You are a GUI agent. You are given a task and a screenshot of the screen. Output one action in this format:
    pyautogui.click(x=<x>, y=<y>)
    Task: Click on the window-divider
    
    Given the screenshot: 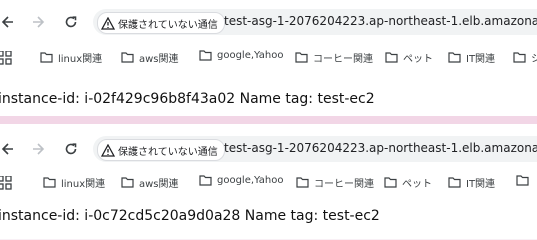 What is the action you would take?
    pyautogui.click(x=268, y=120)
    